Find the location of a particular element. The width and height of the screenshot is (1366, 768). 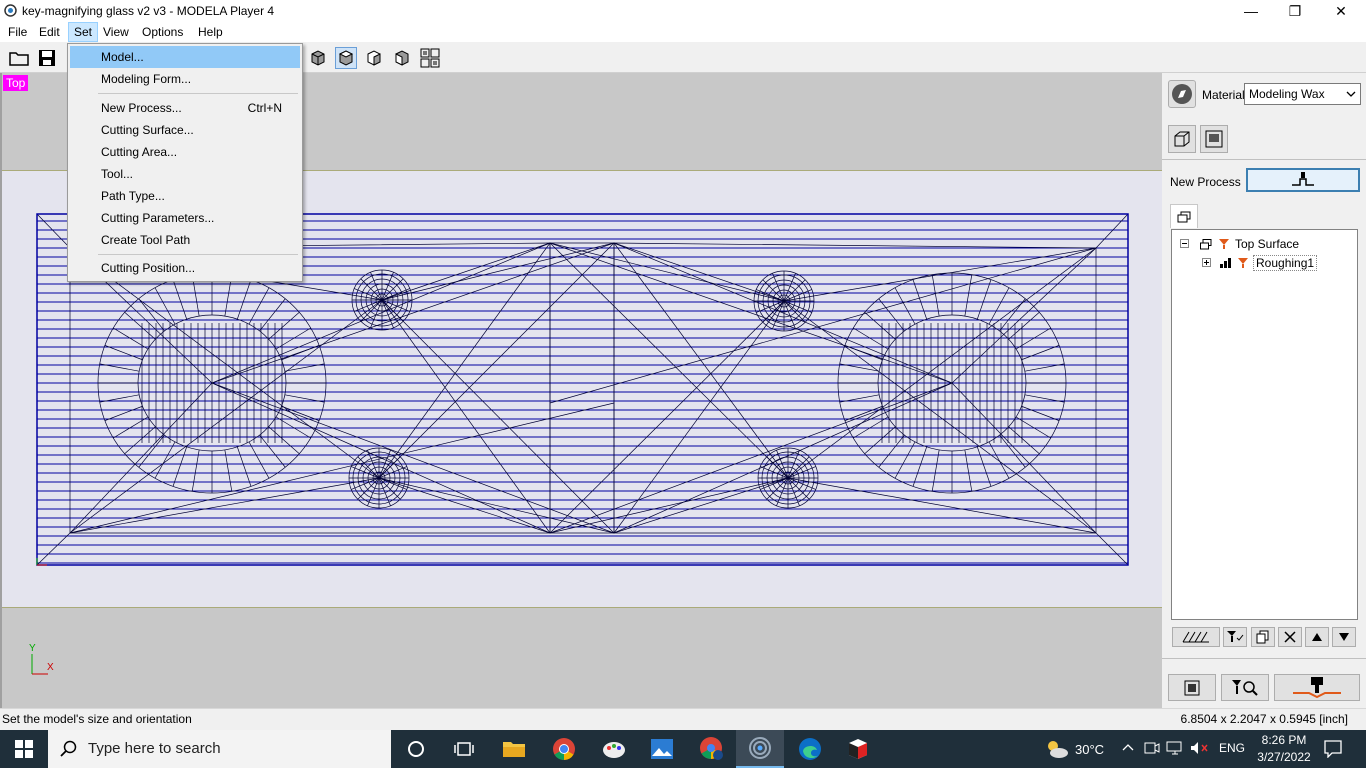

cube-side-icon is located at coordinates (402, 58).